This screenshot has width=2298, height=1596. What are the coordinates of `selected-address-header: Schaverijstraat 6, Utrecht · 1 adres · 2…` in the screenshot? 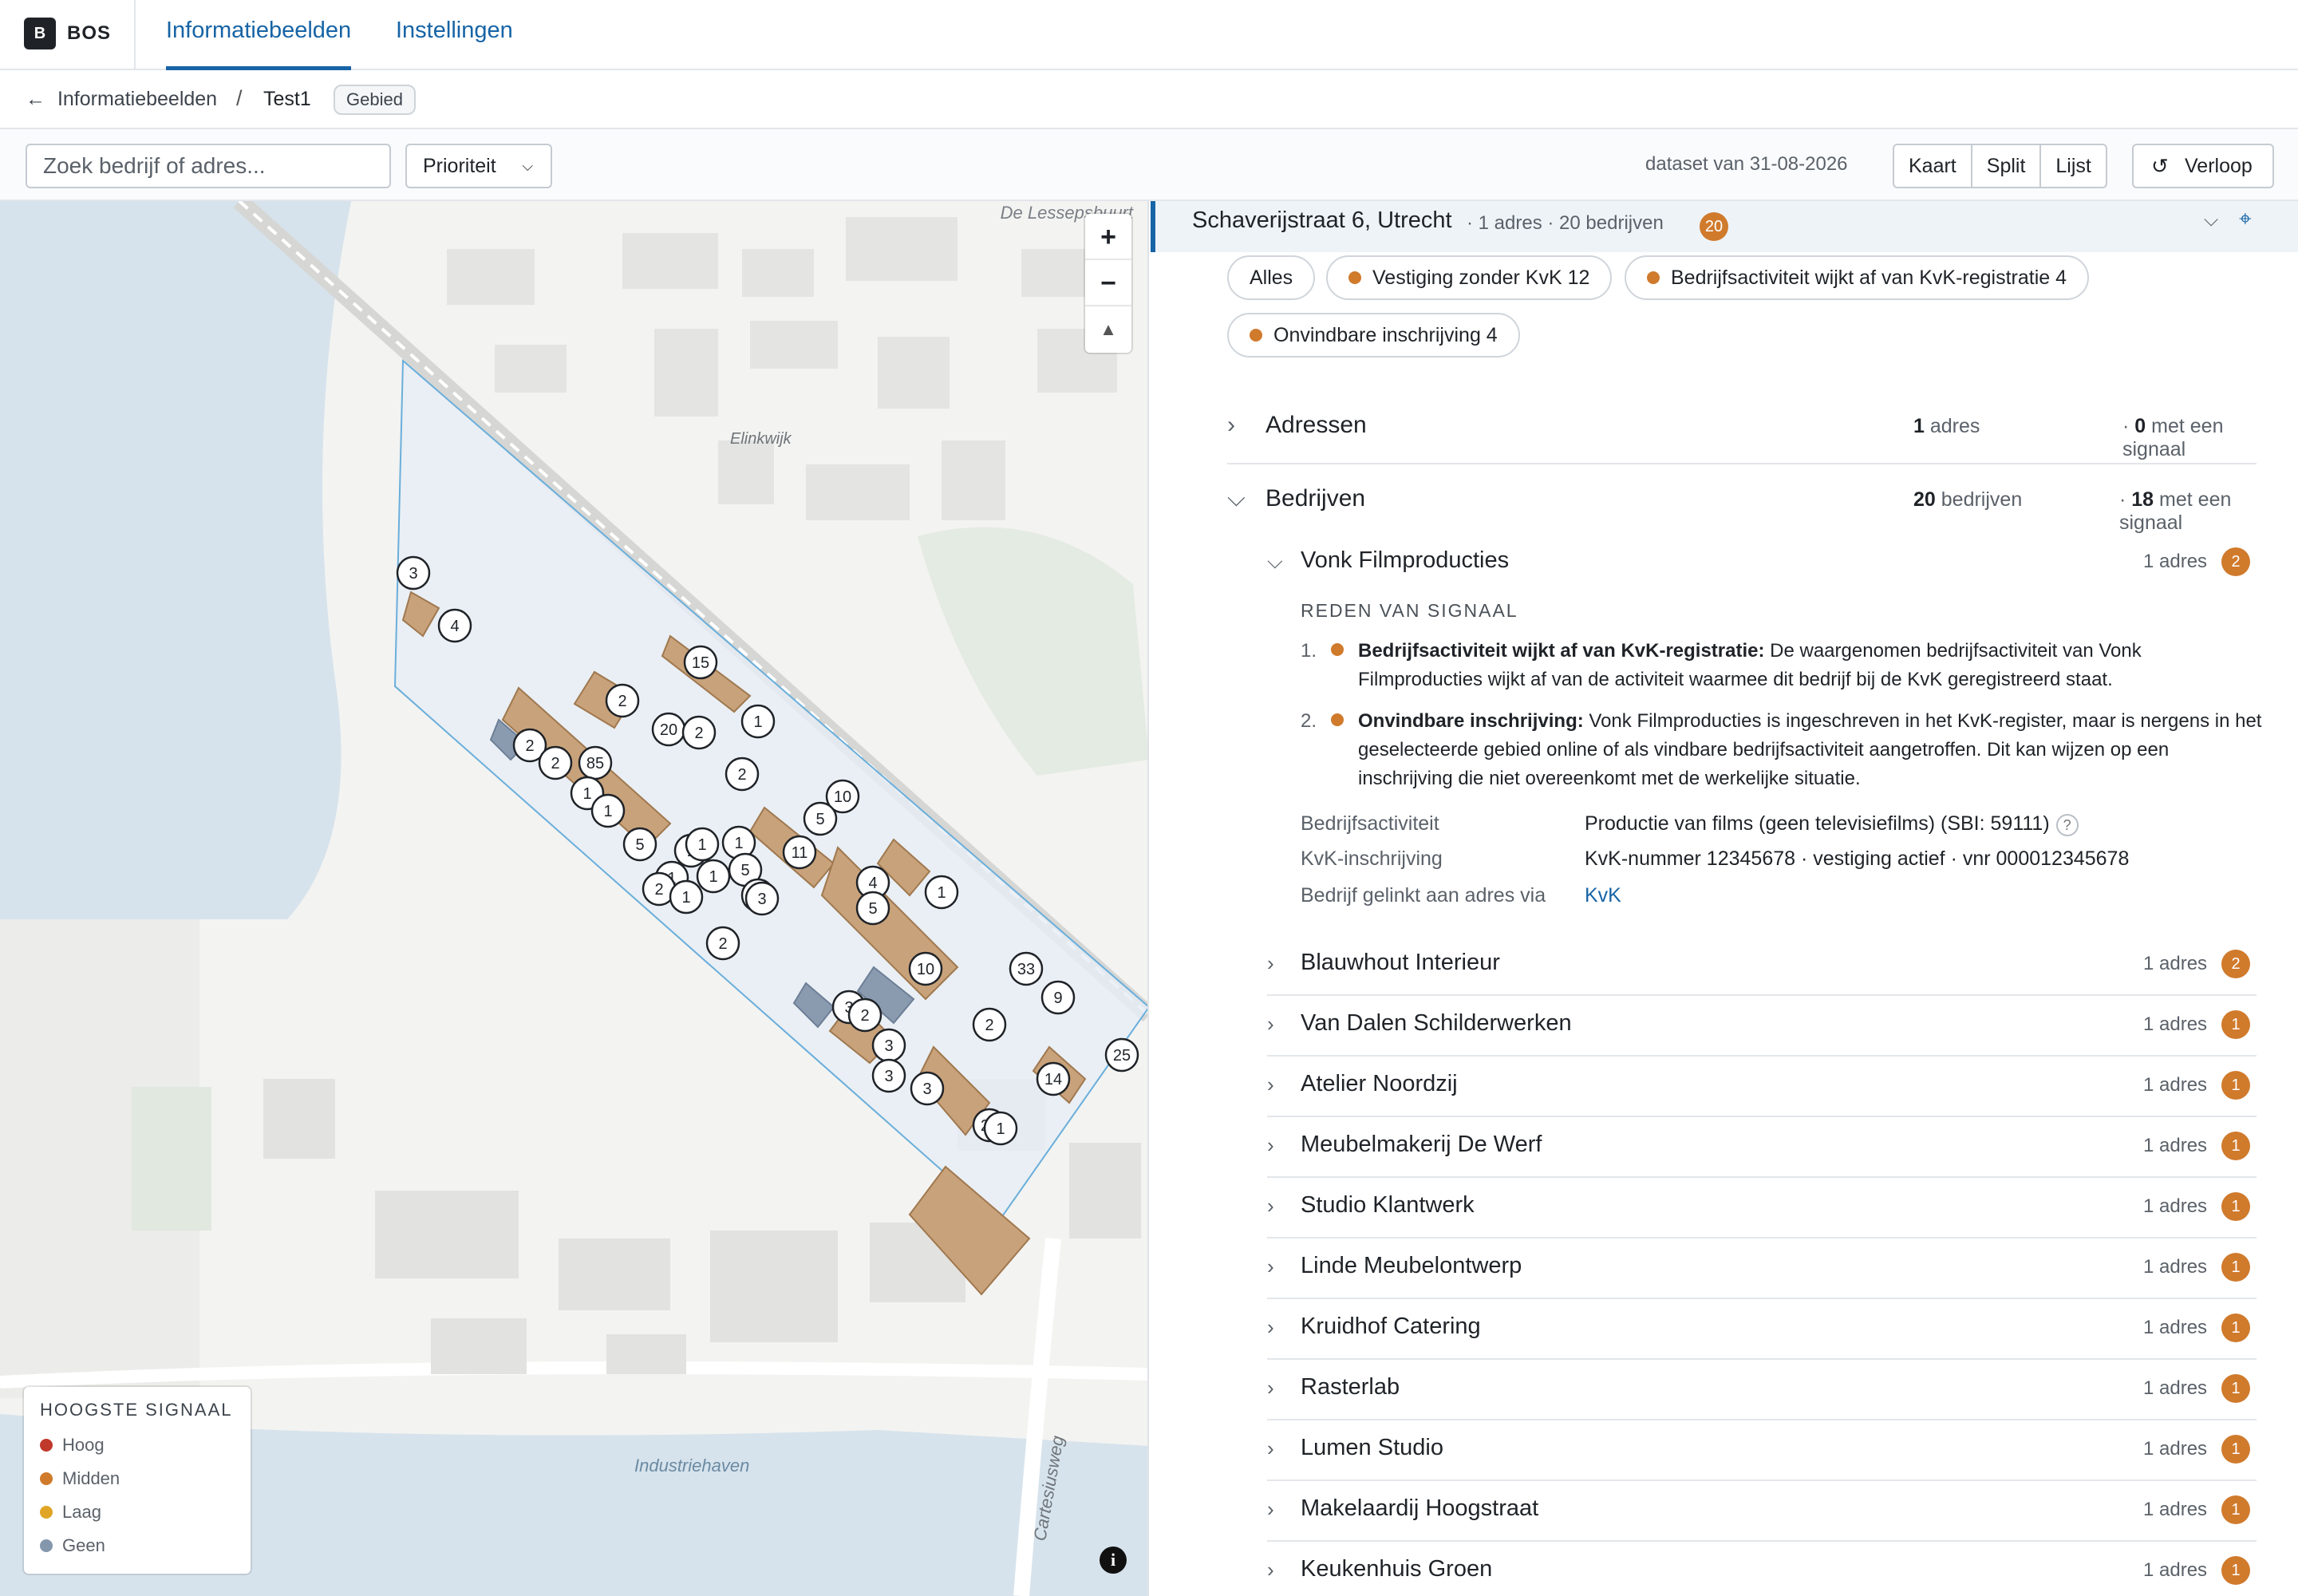 It's located at (1725, 226).